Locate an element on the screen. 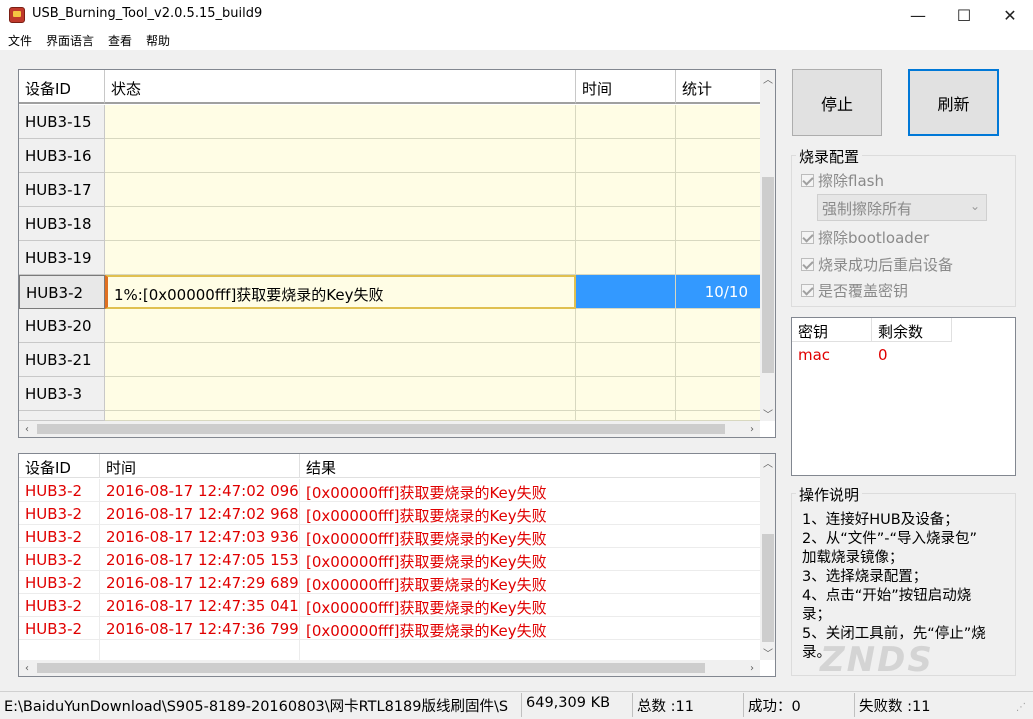  grid-vertical-scrollbar: ︿ ﹀ is located at coordinates (767, 245).